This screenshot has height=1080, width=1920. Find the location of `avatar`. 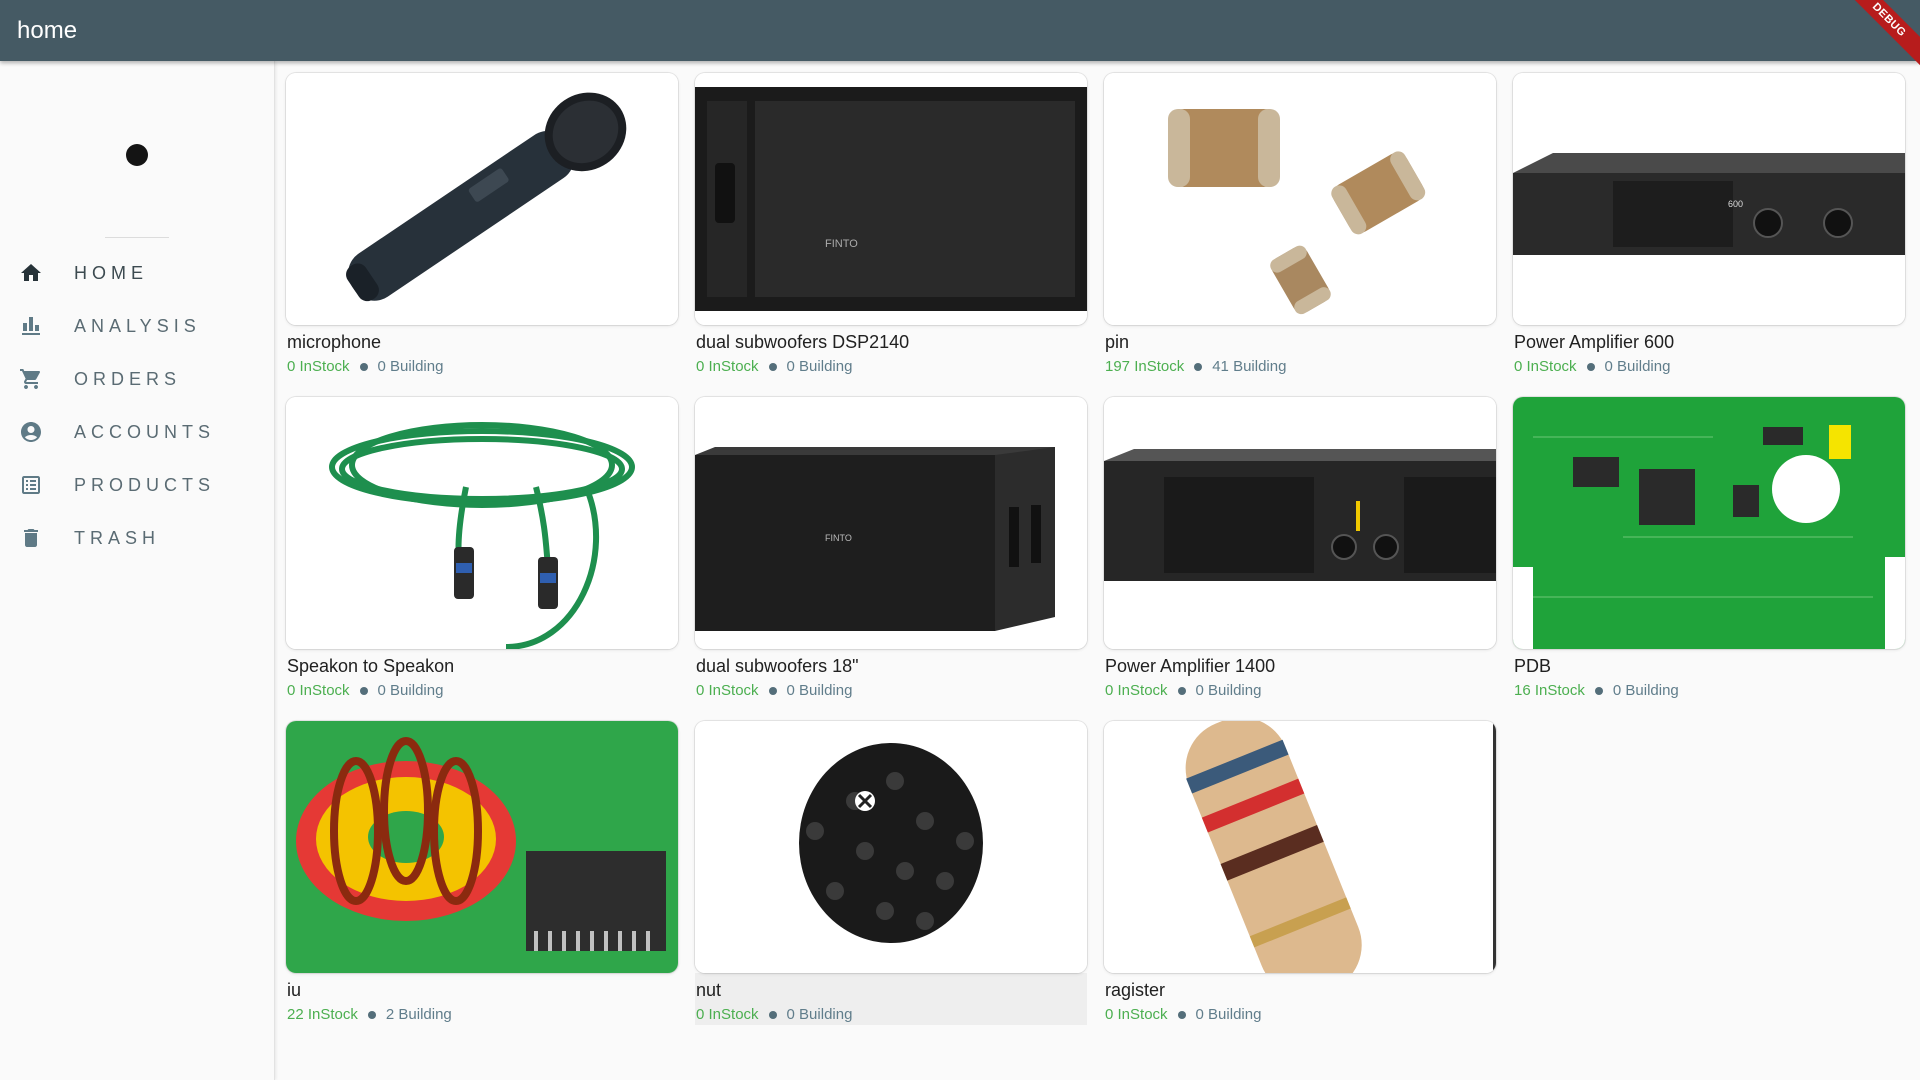

avatar is located at coordinates (137, 155).